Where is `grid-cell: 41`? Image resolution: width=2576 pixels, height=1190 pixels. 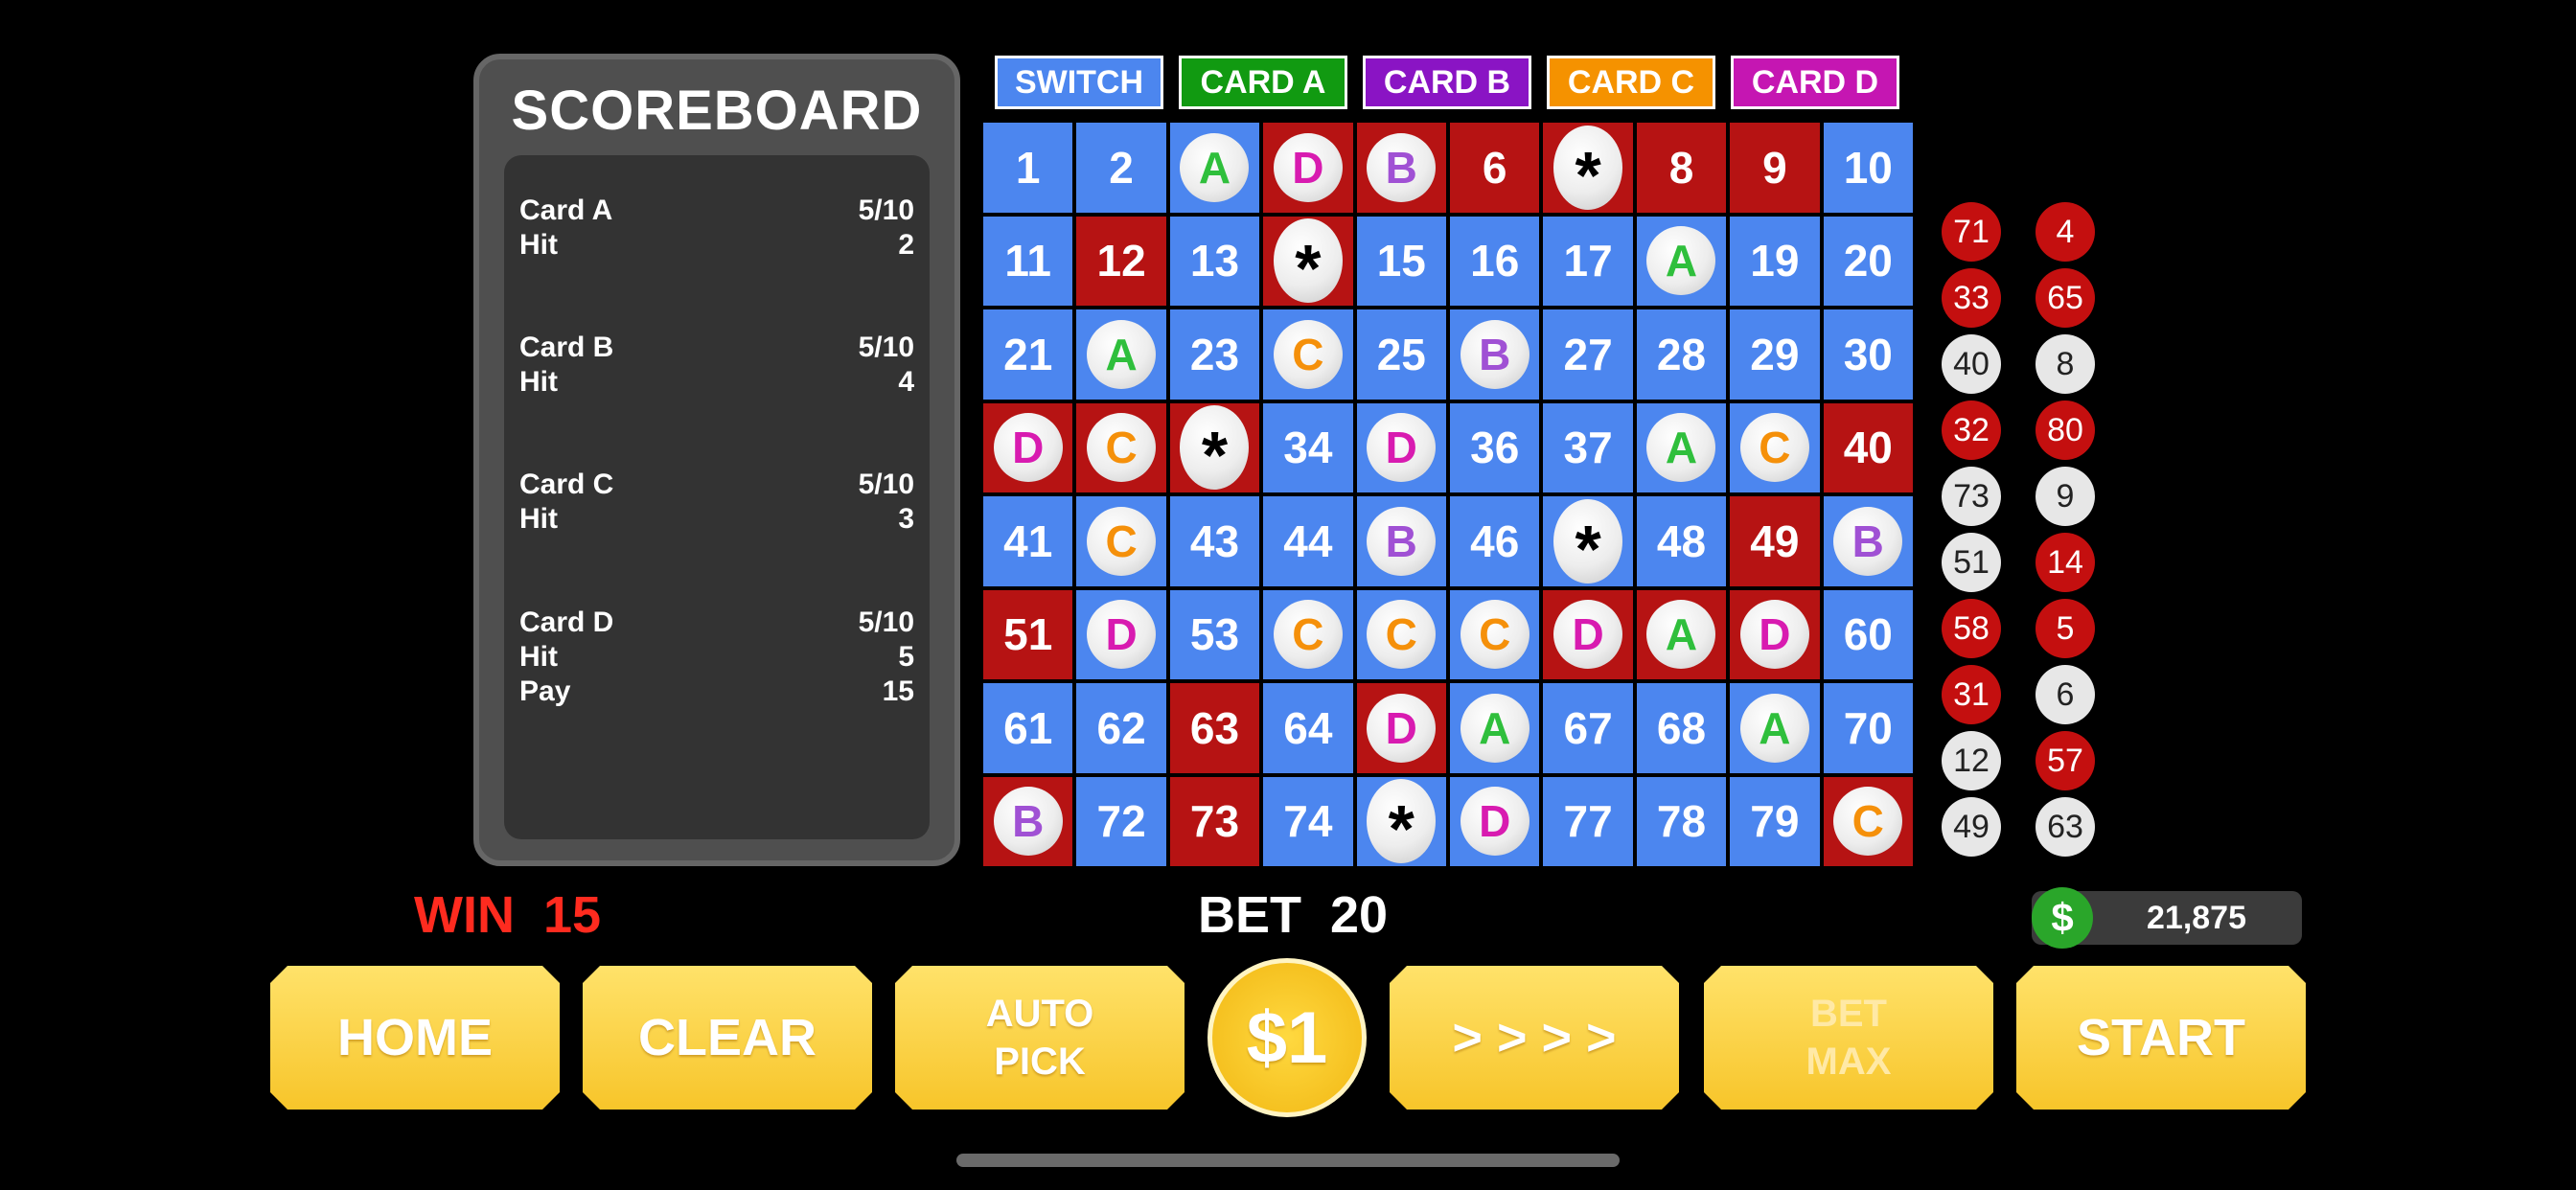
grid-cell: 41 is located at coordinates (1028, 541).